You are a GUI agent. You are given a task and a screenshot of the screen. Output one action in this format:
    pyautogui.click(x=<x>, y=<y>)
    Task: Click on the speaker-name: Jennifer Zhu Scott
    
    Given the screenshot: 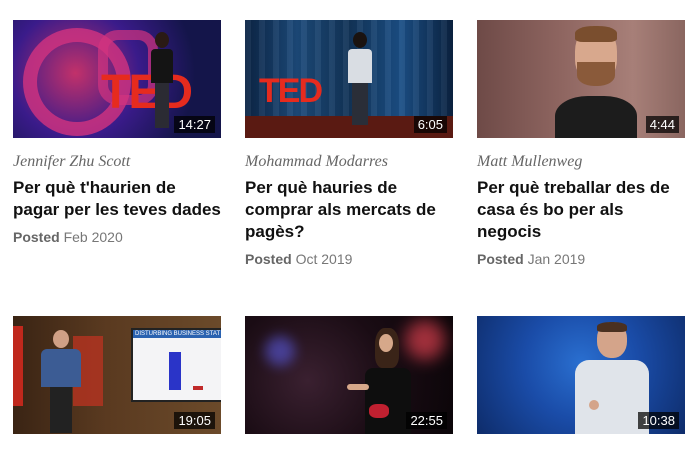 What is the action you would take?
    pyautogui.click(x=72, y=161)
    